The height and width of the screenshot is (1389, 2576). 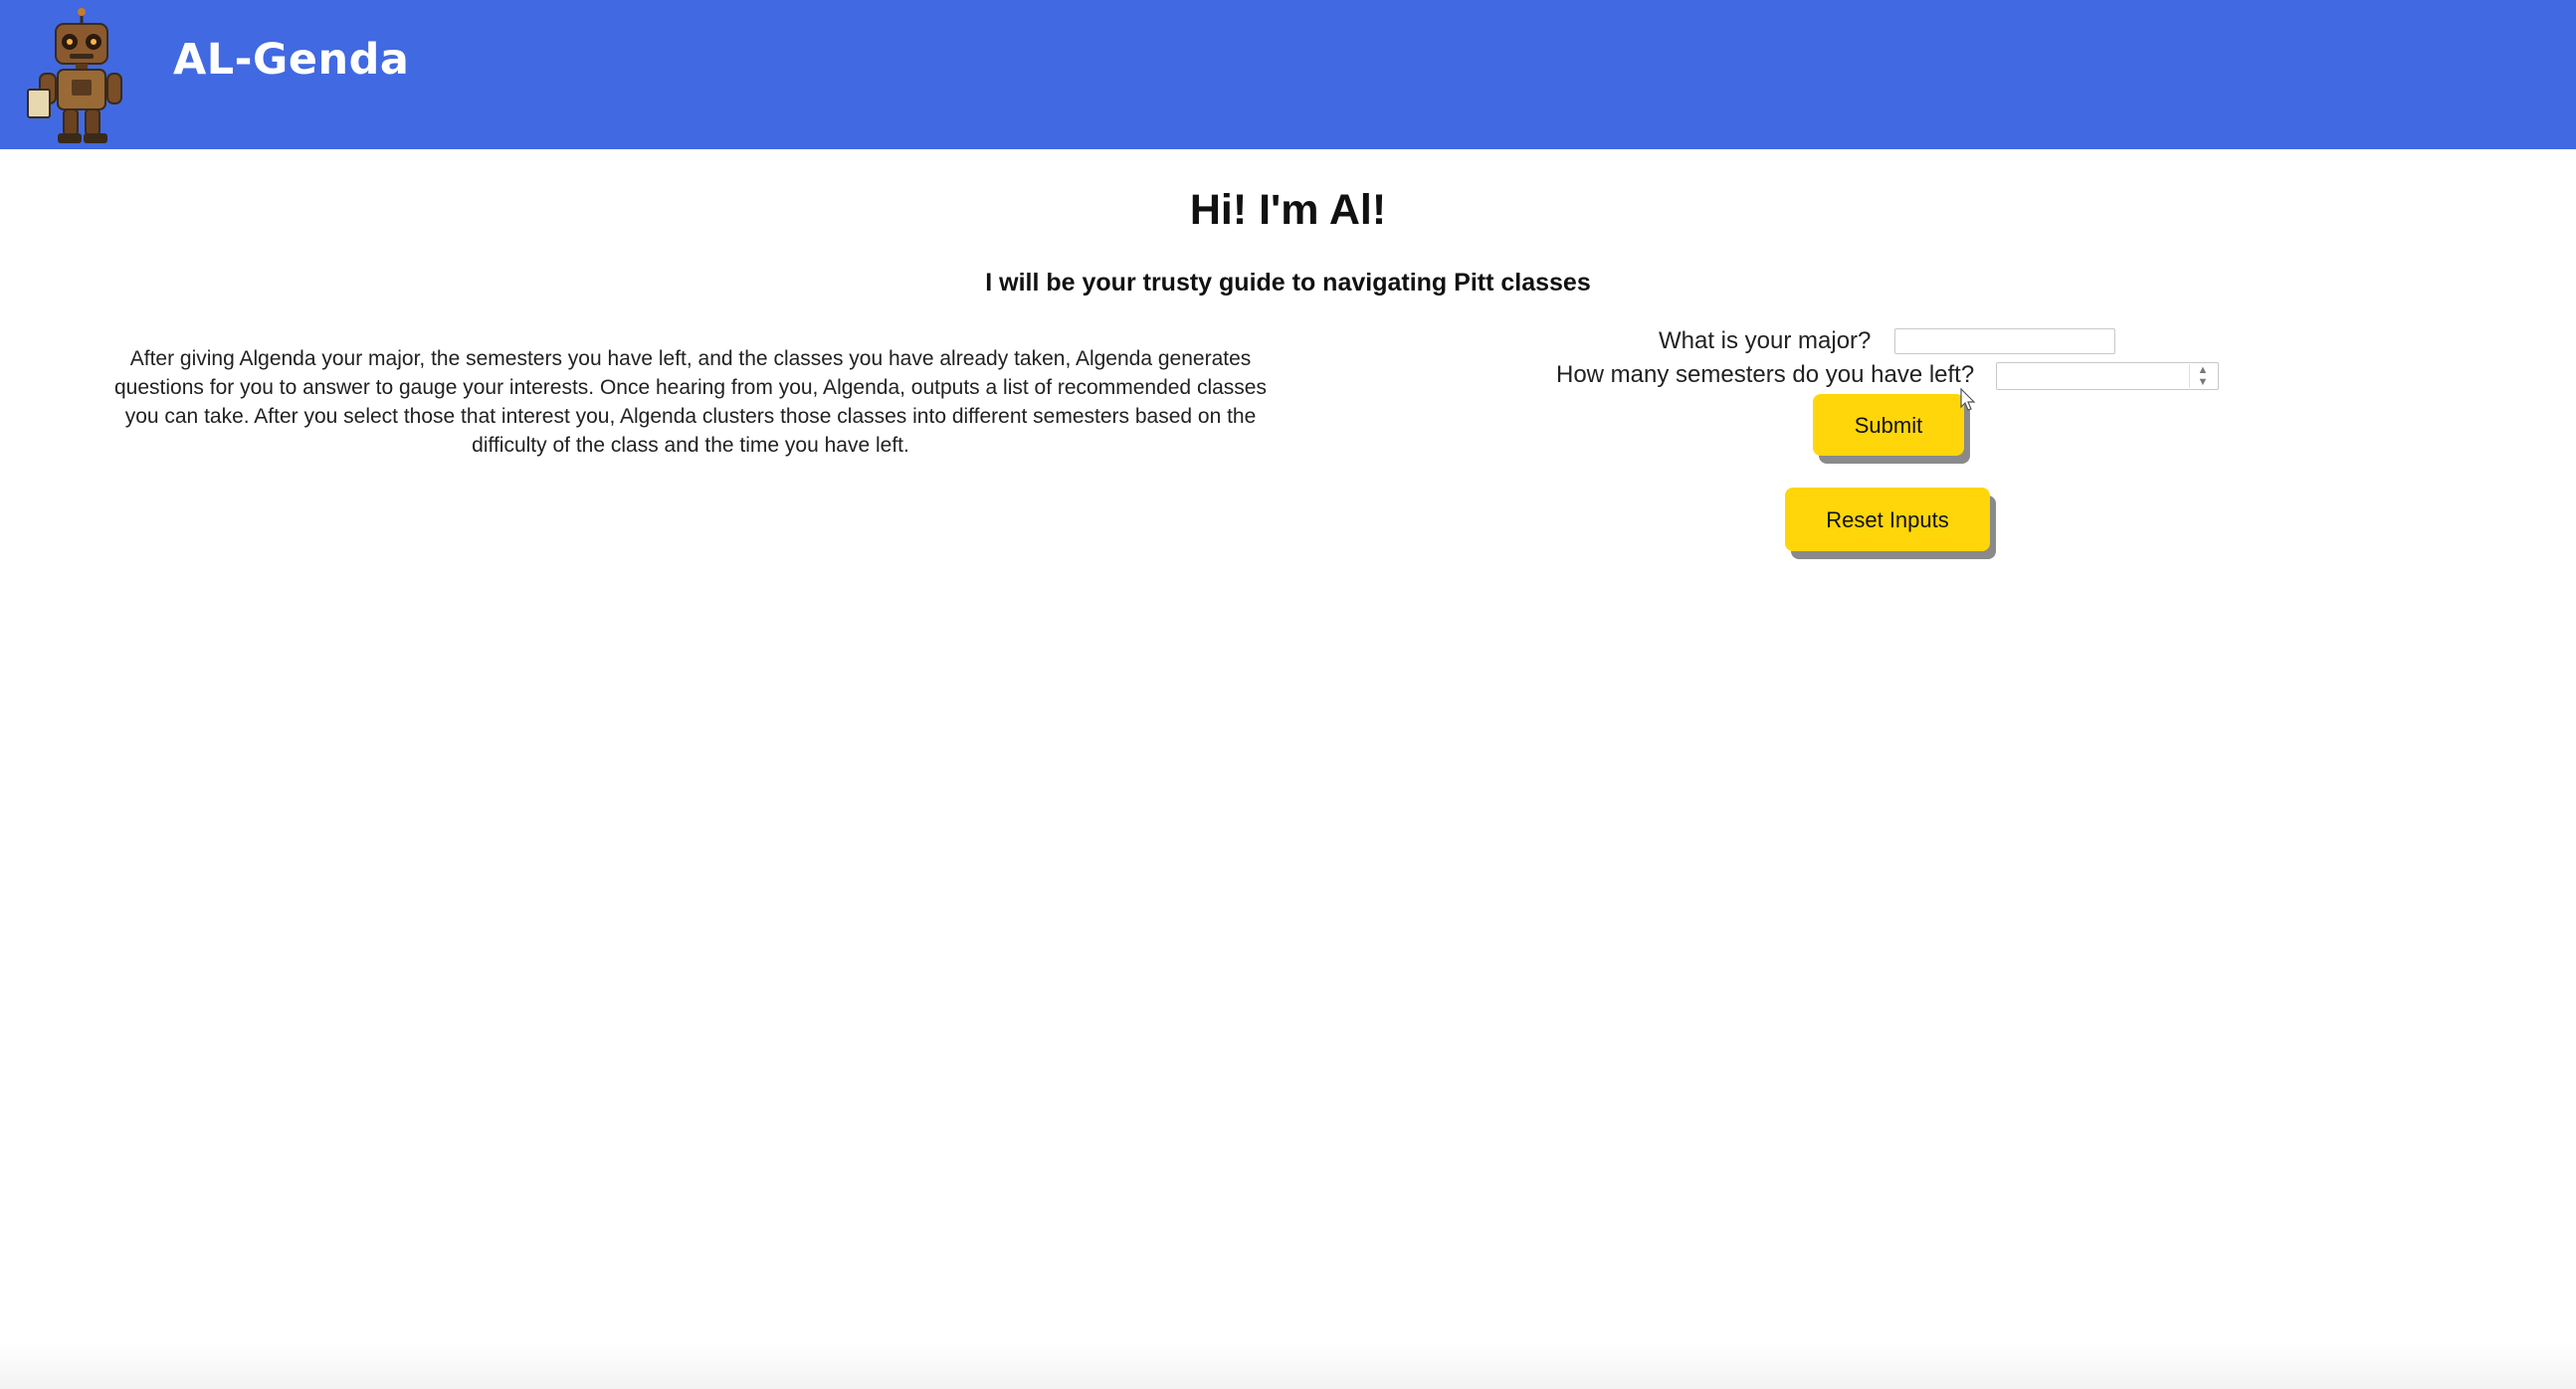 I want to click on app-brand-title: AL-Genda, so click(x=291, y=60).